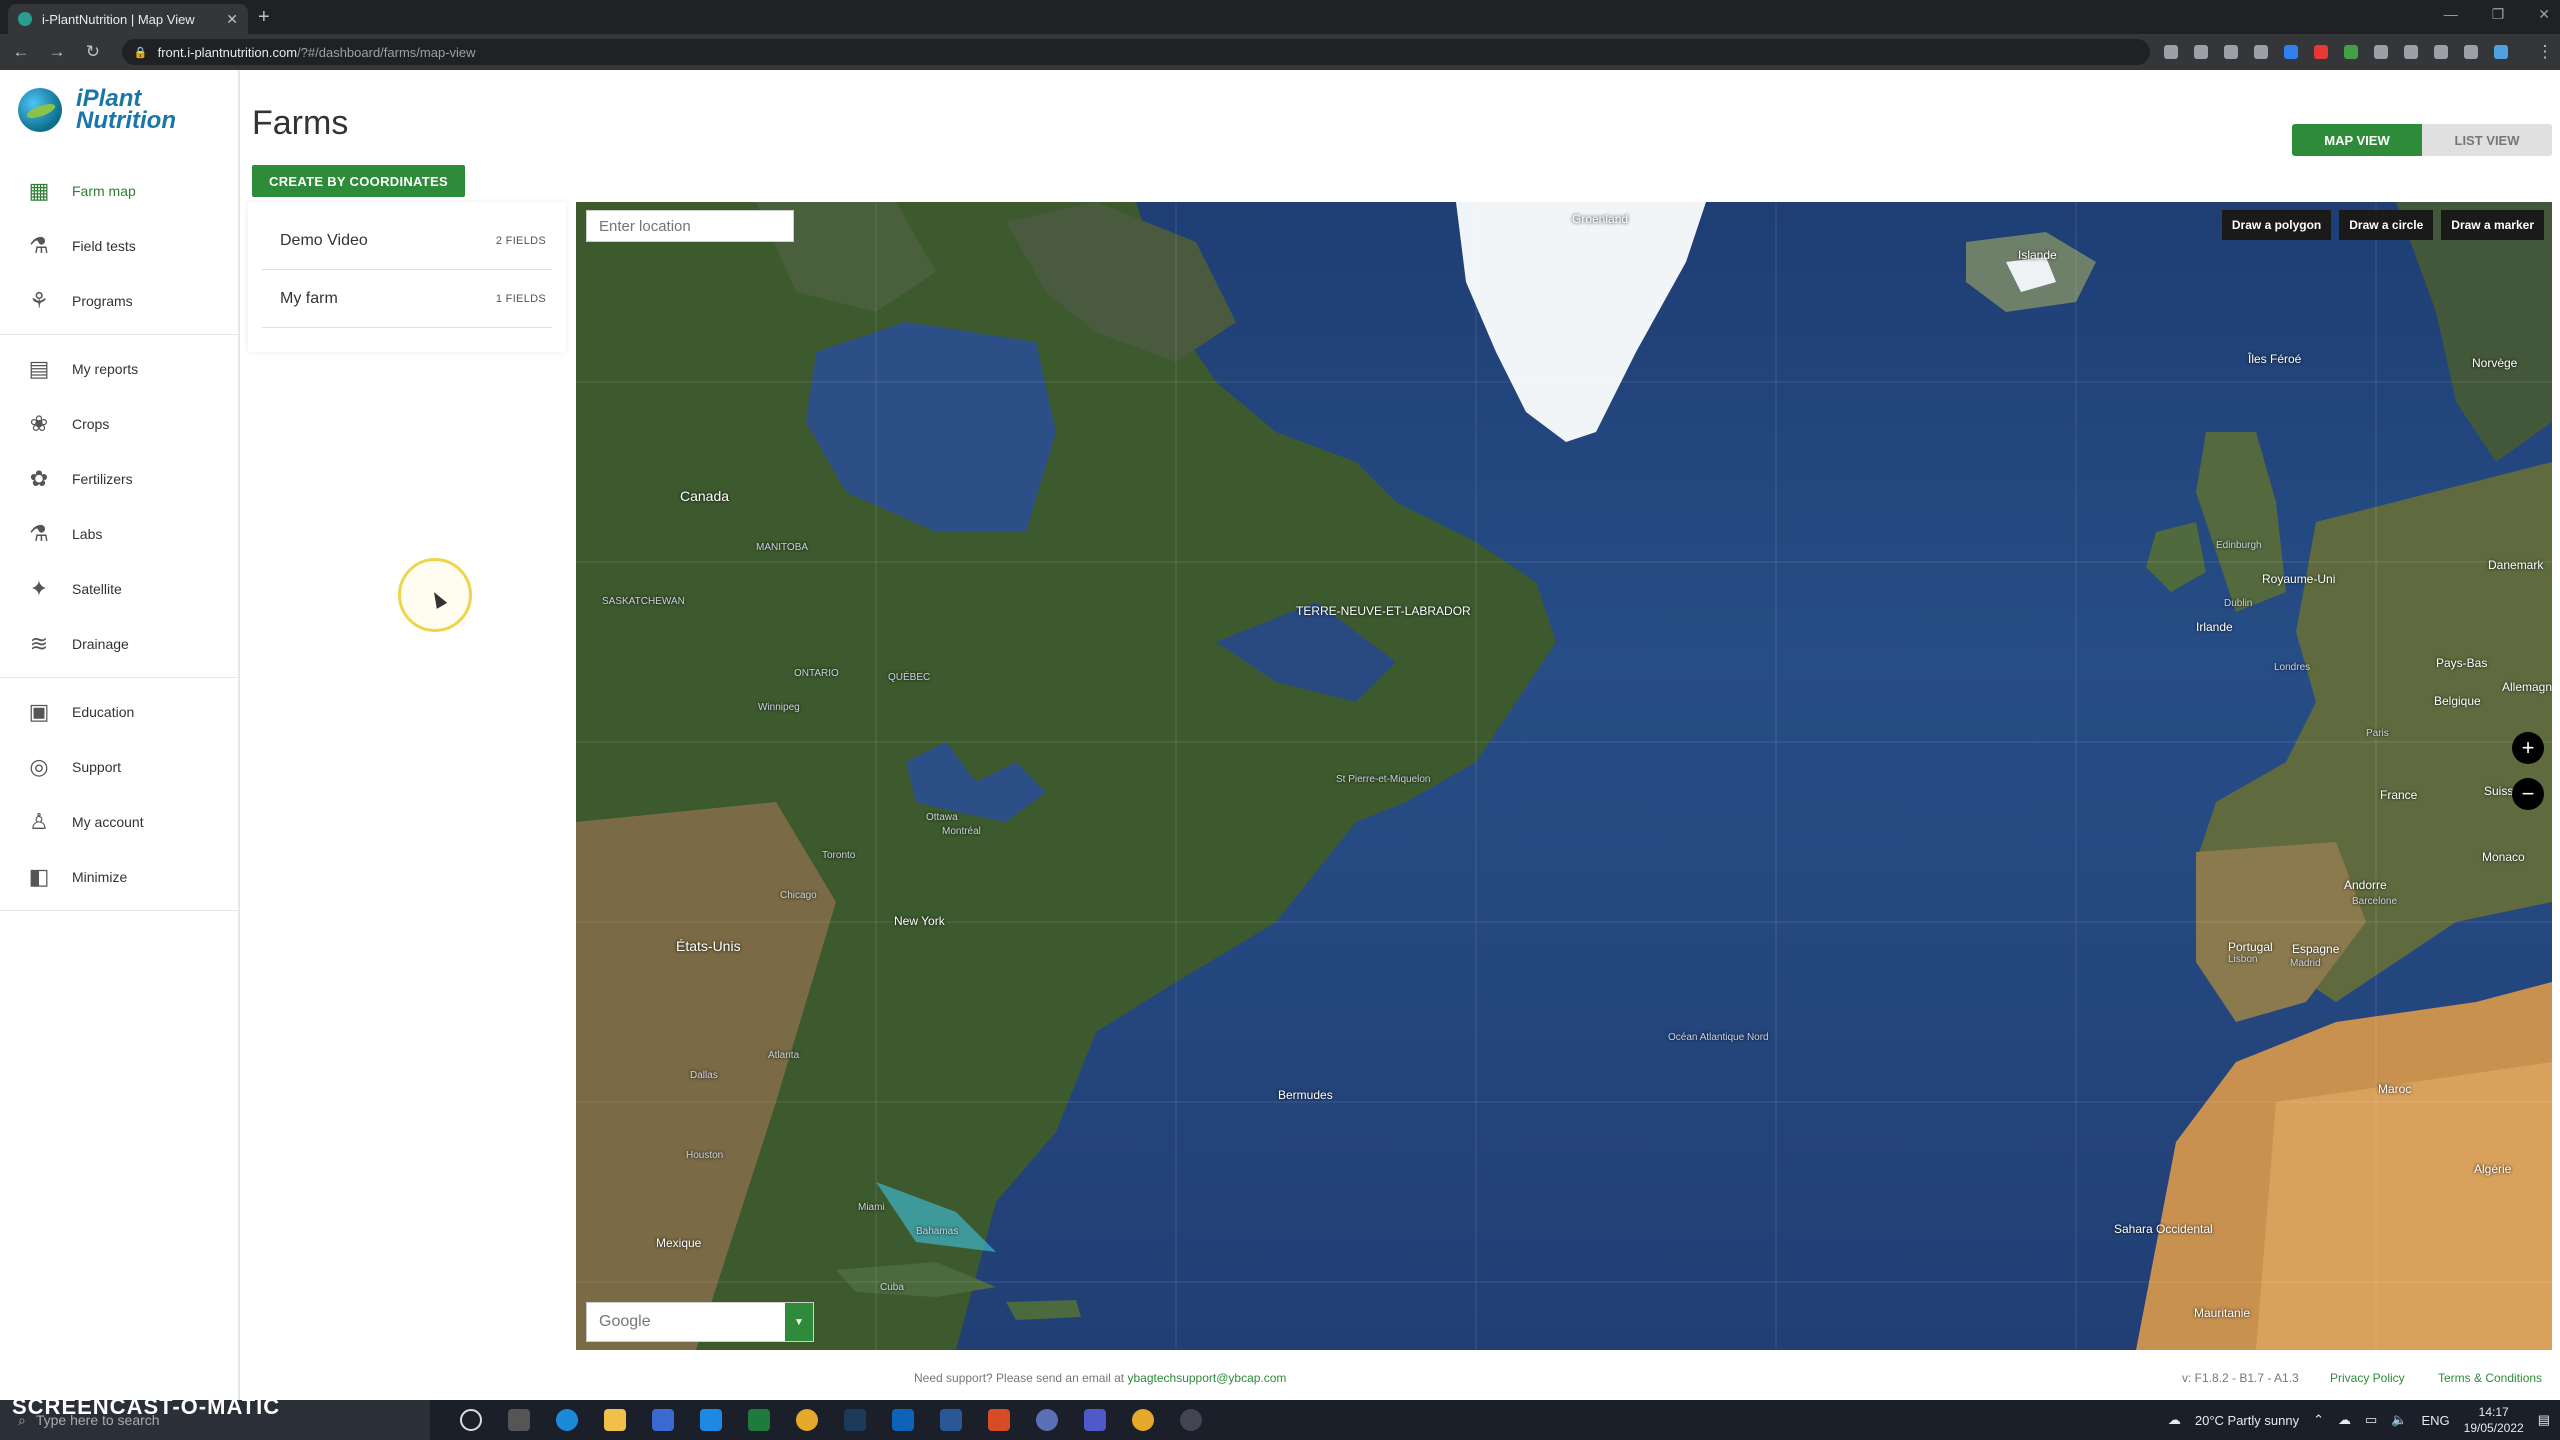  Describe the element at coordinates (97, 766) in the screenshot. I see `sidebar-item-label: Support` at that location.